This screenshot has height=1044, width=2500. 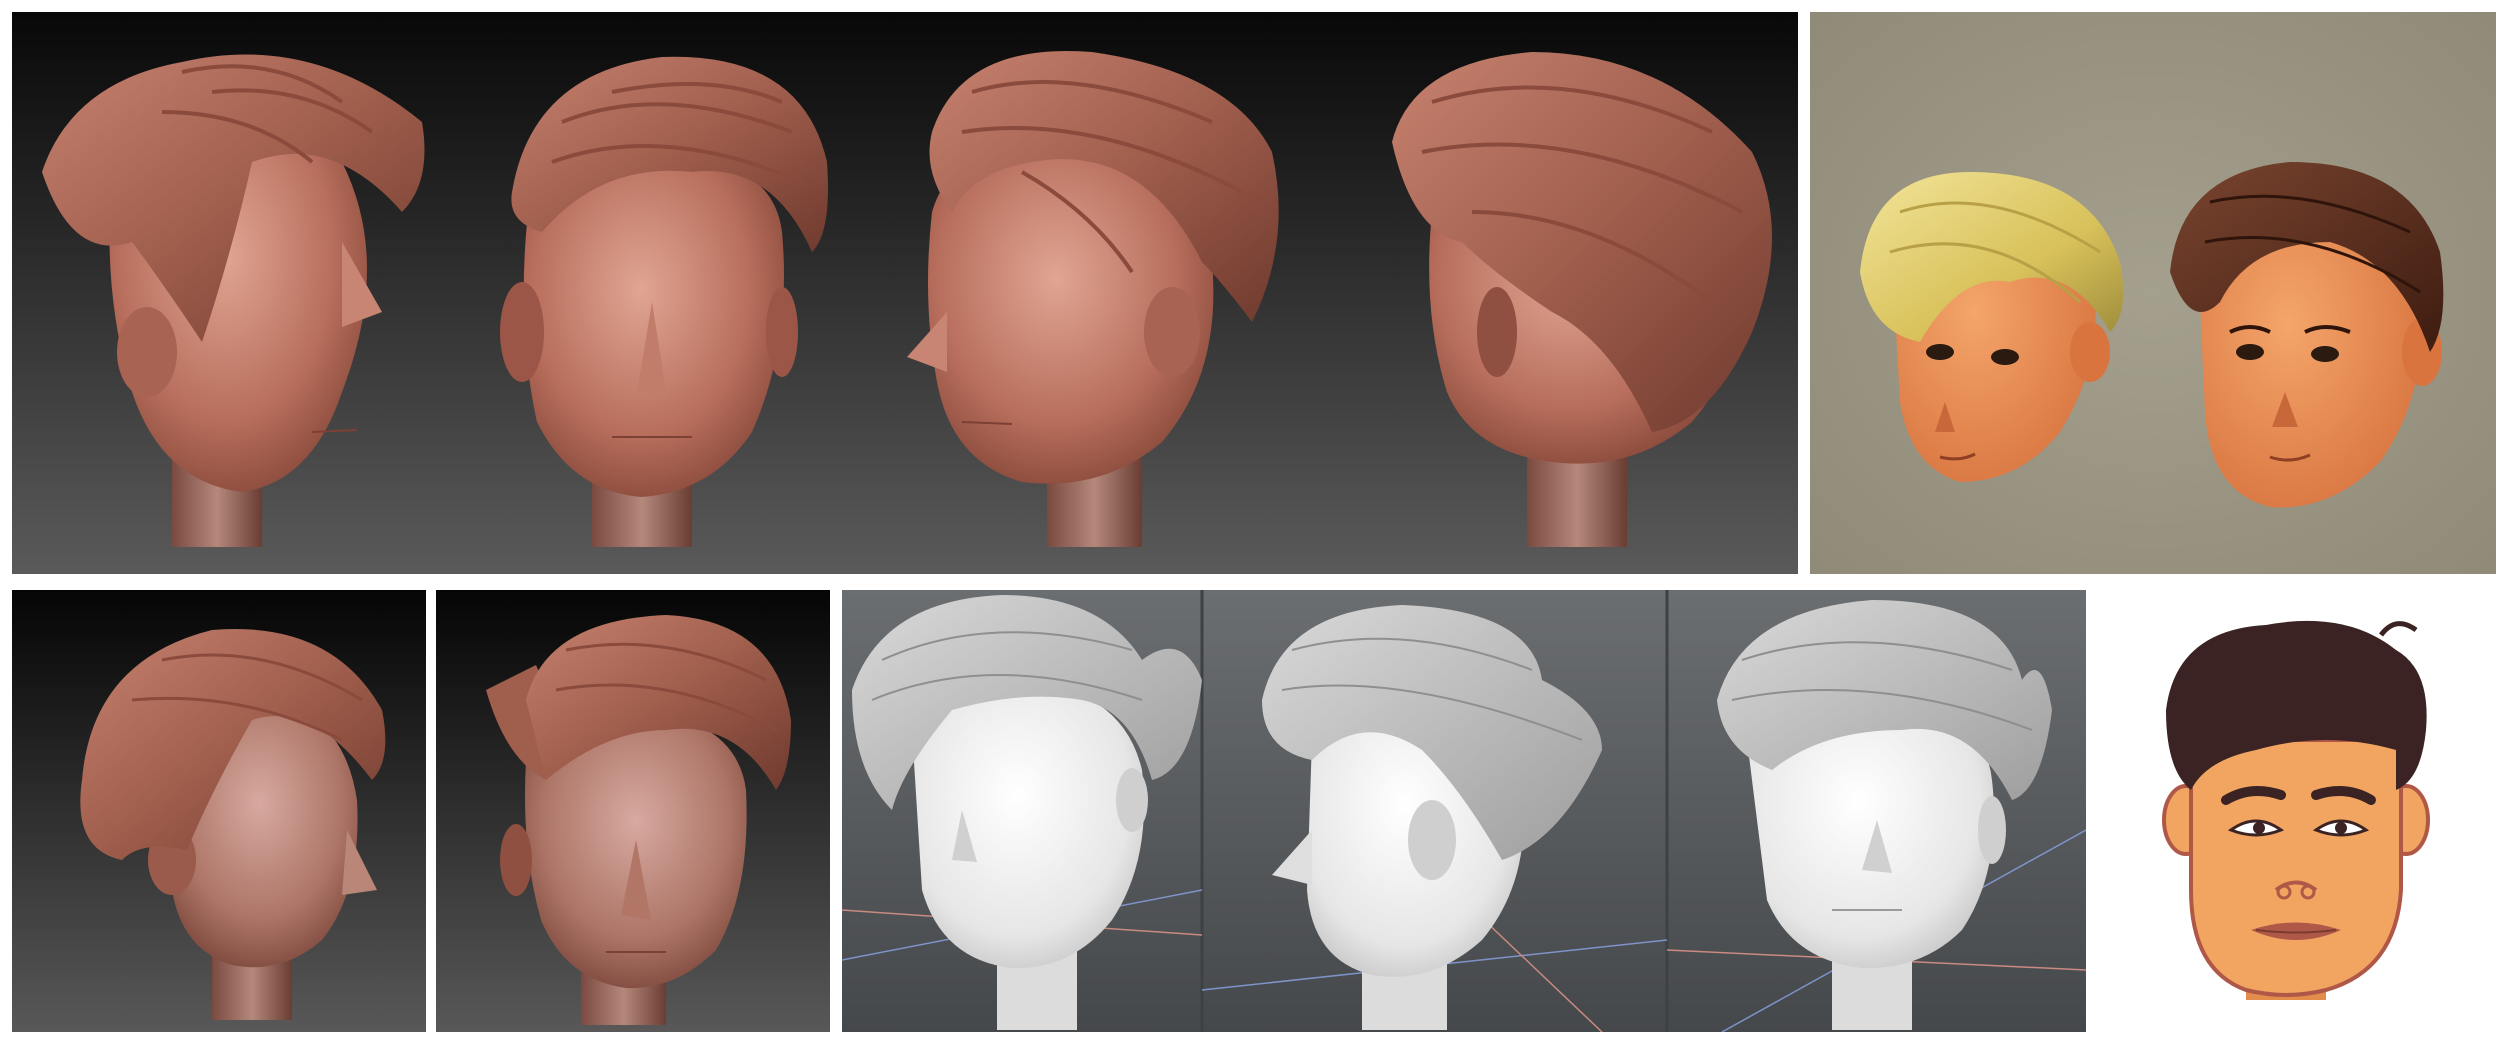 I want to click on clay-front-illustration, so click(x=633, y=811).